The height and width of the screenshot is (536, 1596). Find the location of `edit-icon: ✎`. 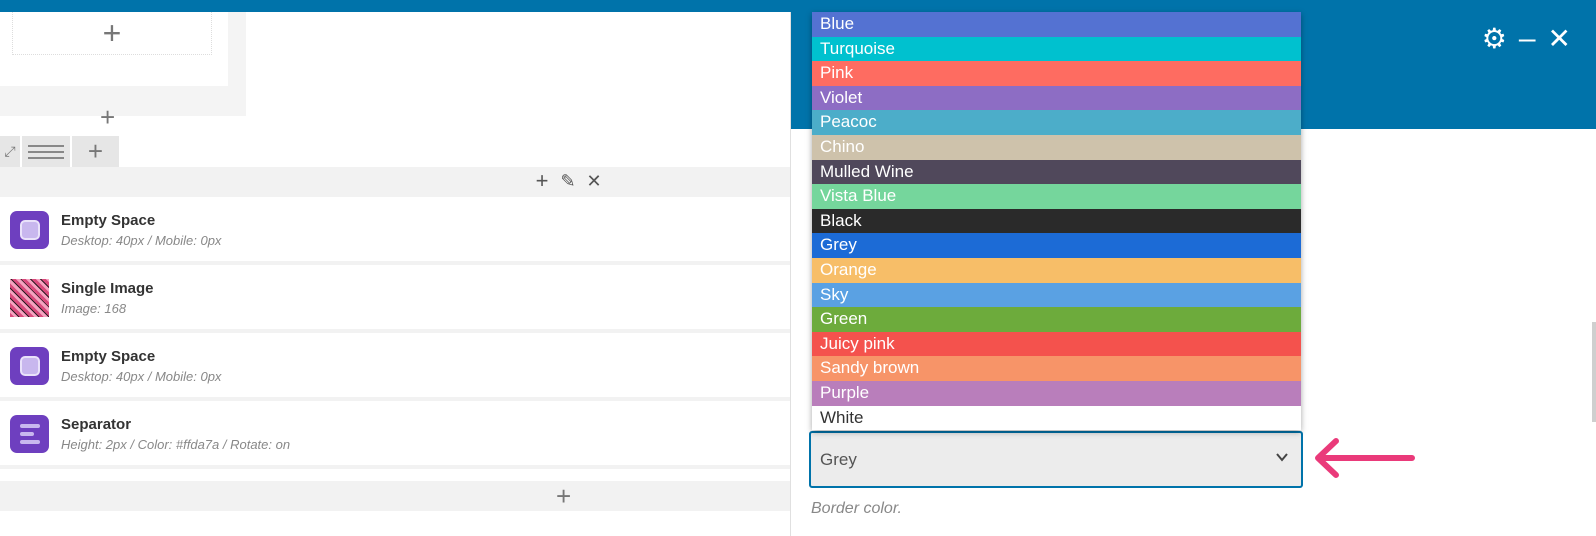

edit-icon: ✎ is located at coordinates (568, 181).